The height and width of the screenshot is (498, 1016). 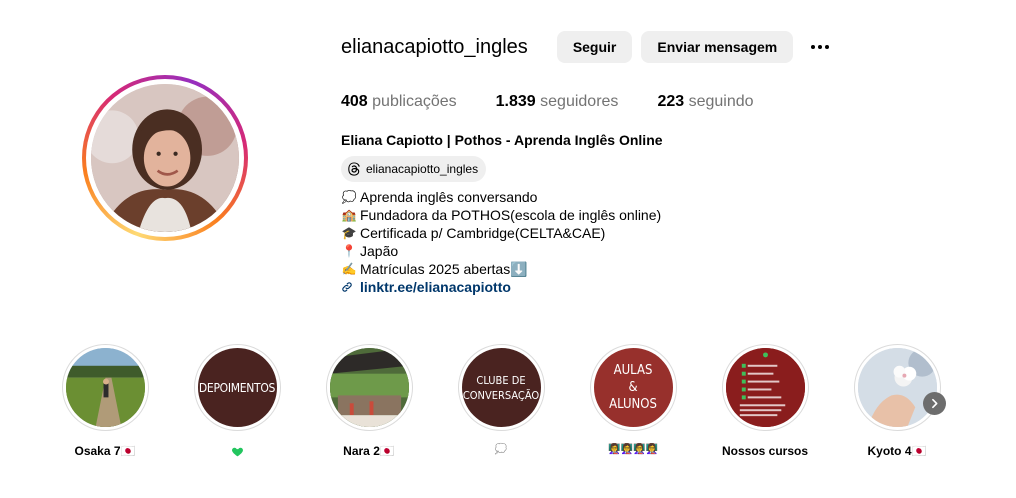 I want to click on send-message-button: Enviar mensagem, so click(x=717, y=47).